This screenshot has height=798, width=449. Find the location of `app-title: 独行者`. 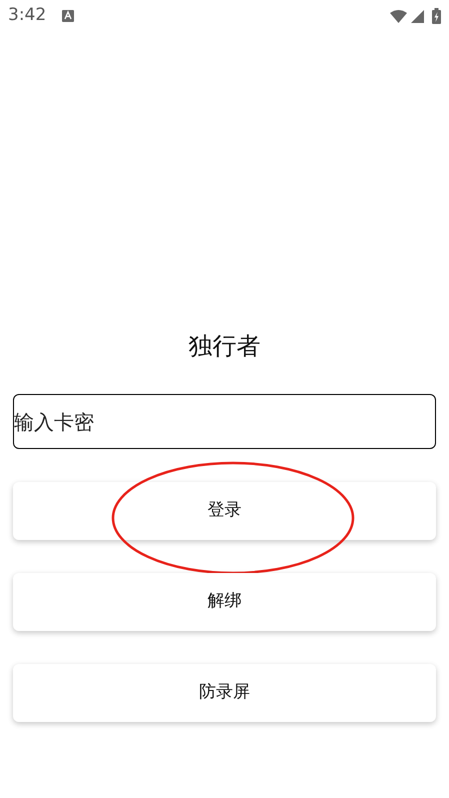

app-title: 独行者 is located at coordinates (224, 346).